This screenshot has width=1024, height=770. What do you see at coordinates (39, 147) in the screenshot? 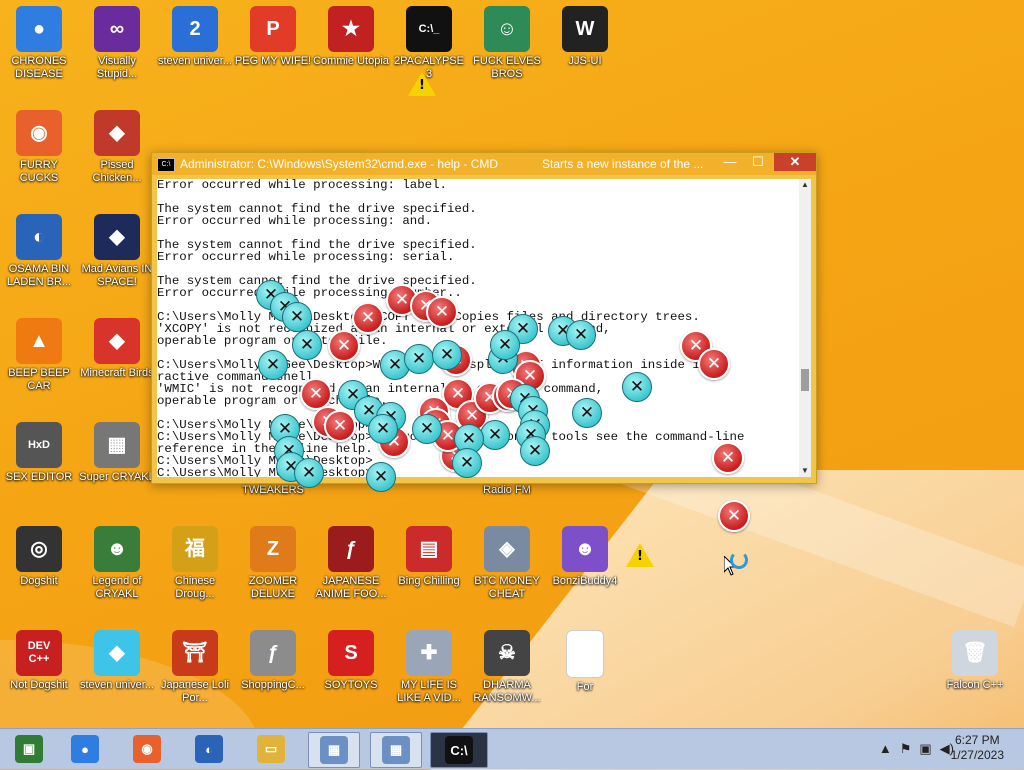
I see `desktop-icon: ◉ FURRY CUCKS` at bounding box center [39, 147].